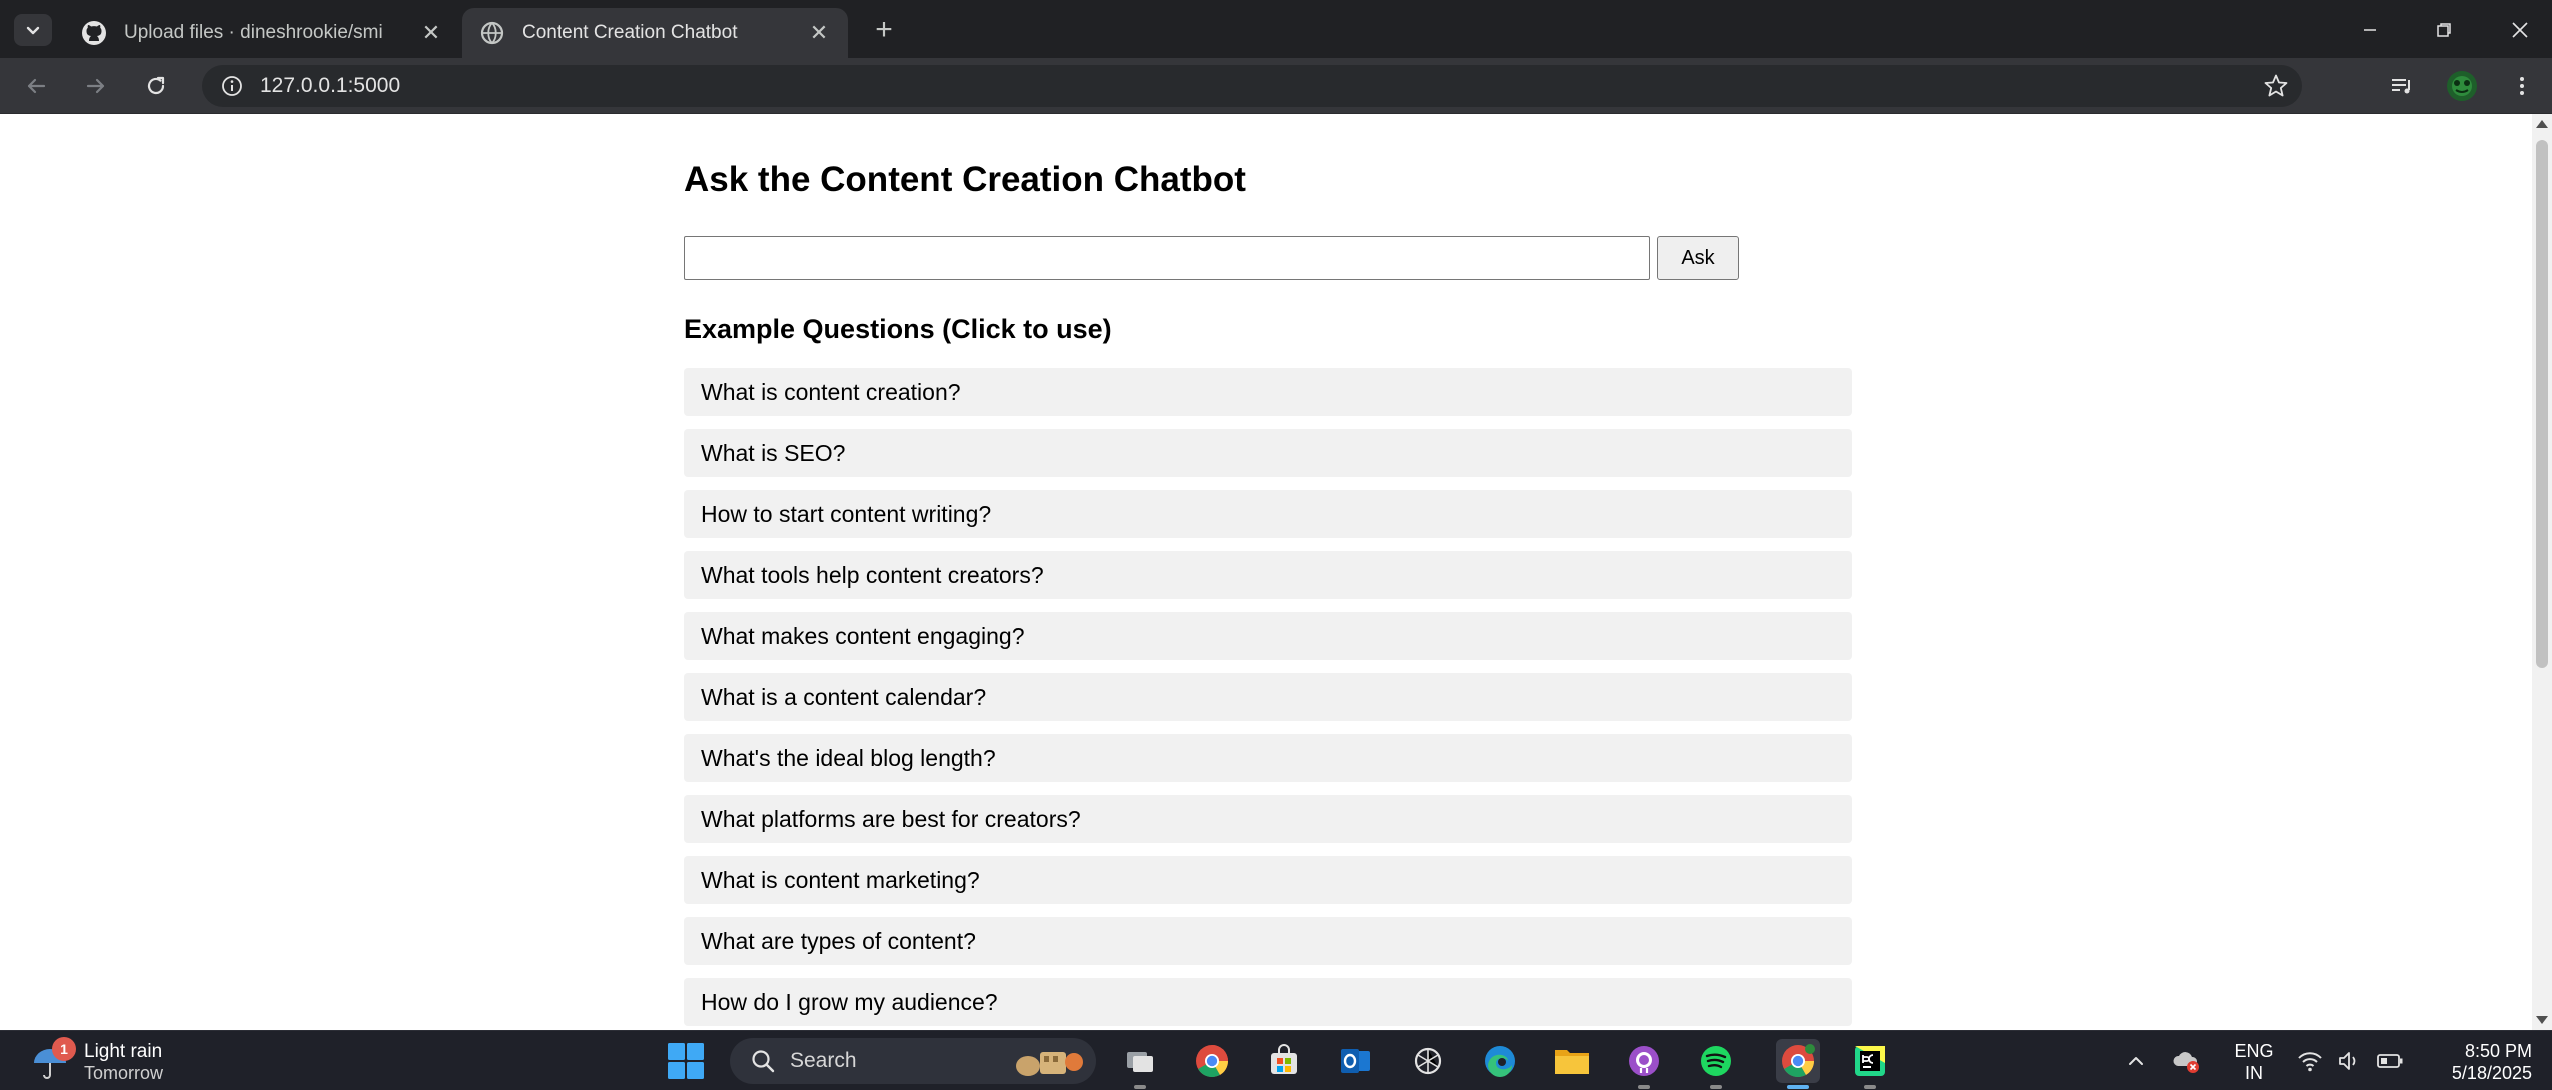  What do you see at coordinates (2498, 1051) in the screenshot?
I see `clock-time: 8:50 PM` at bounding box center [2498, 1051].